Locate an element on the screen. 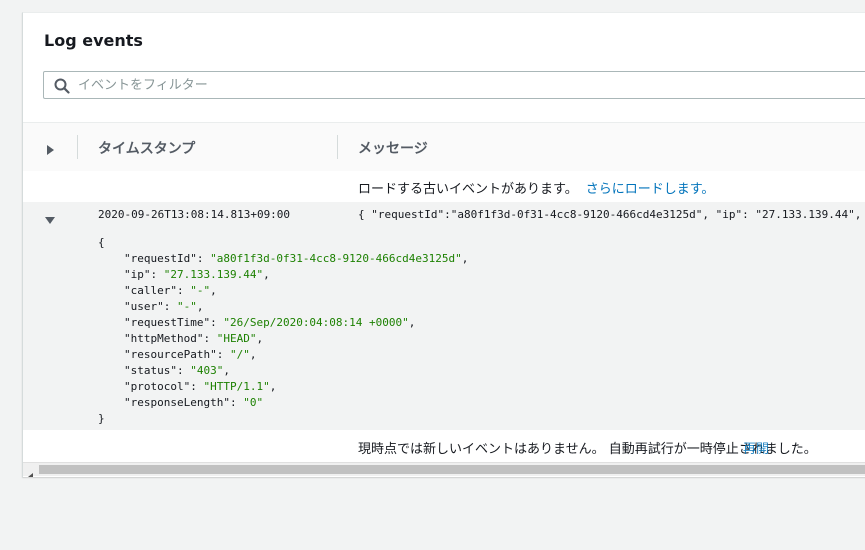 The height and width of the screenshot is (550, 865). horizontal-scrollbar is located at coordinates (444, 469).